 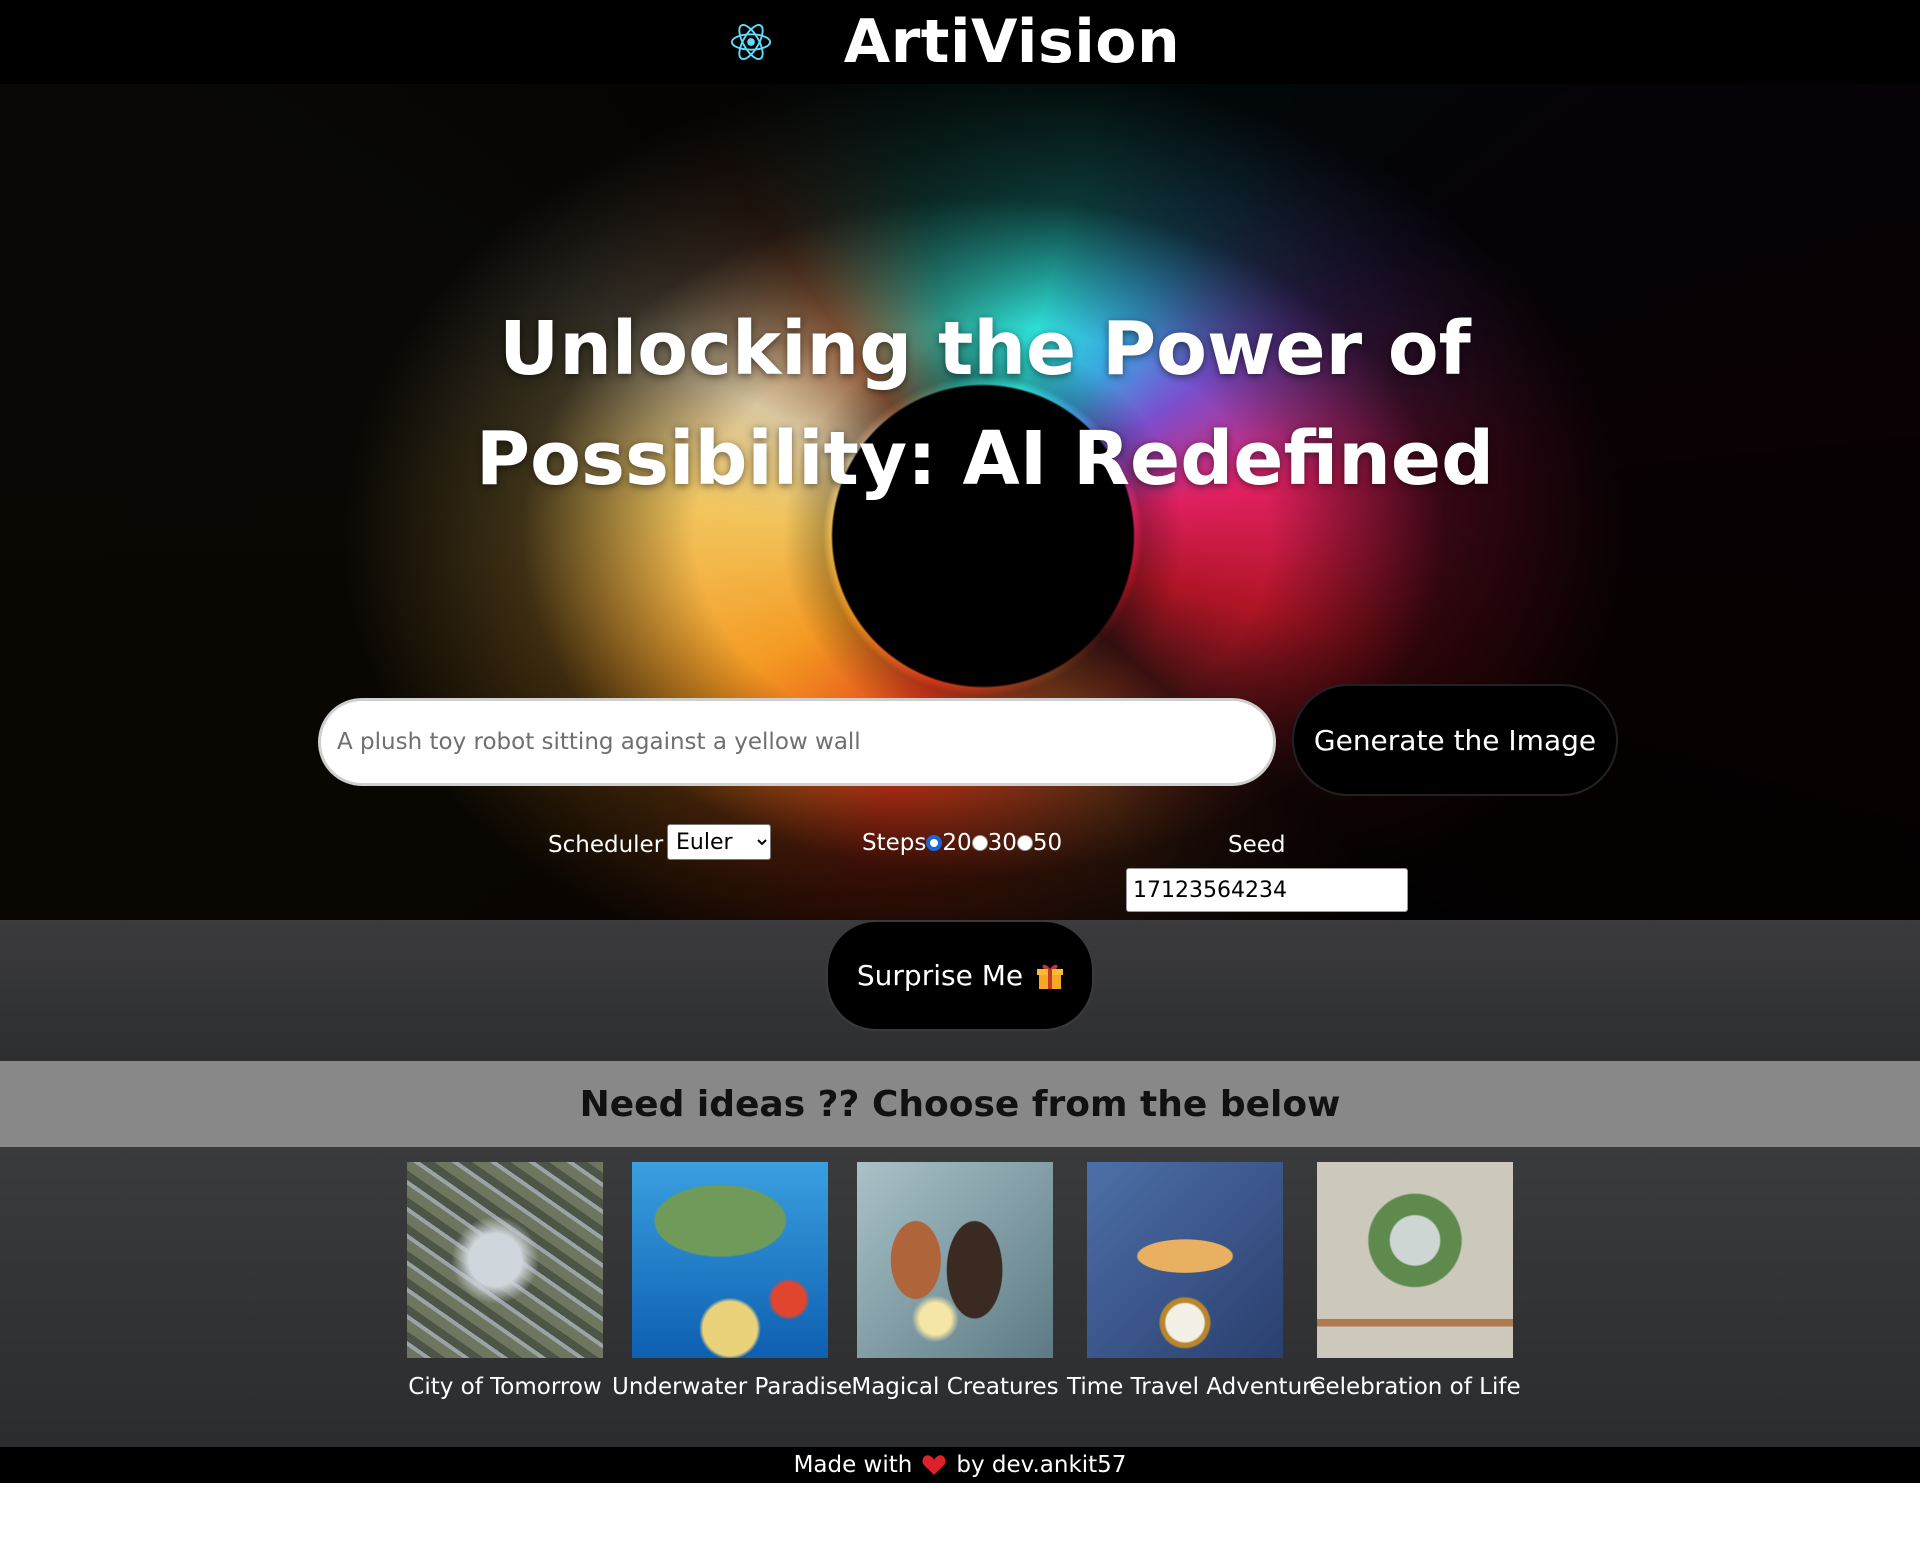 What do you see at coordinates (957, 843) in the screenshot?
I see `steps-option-20-label: 20` at bounding box center [957, 843].